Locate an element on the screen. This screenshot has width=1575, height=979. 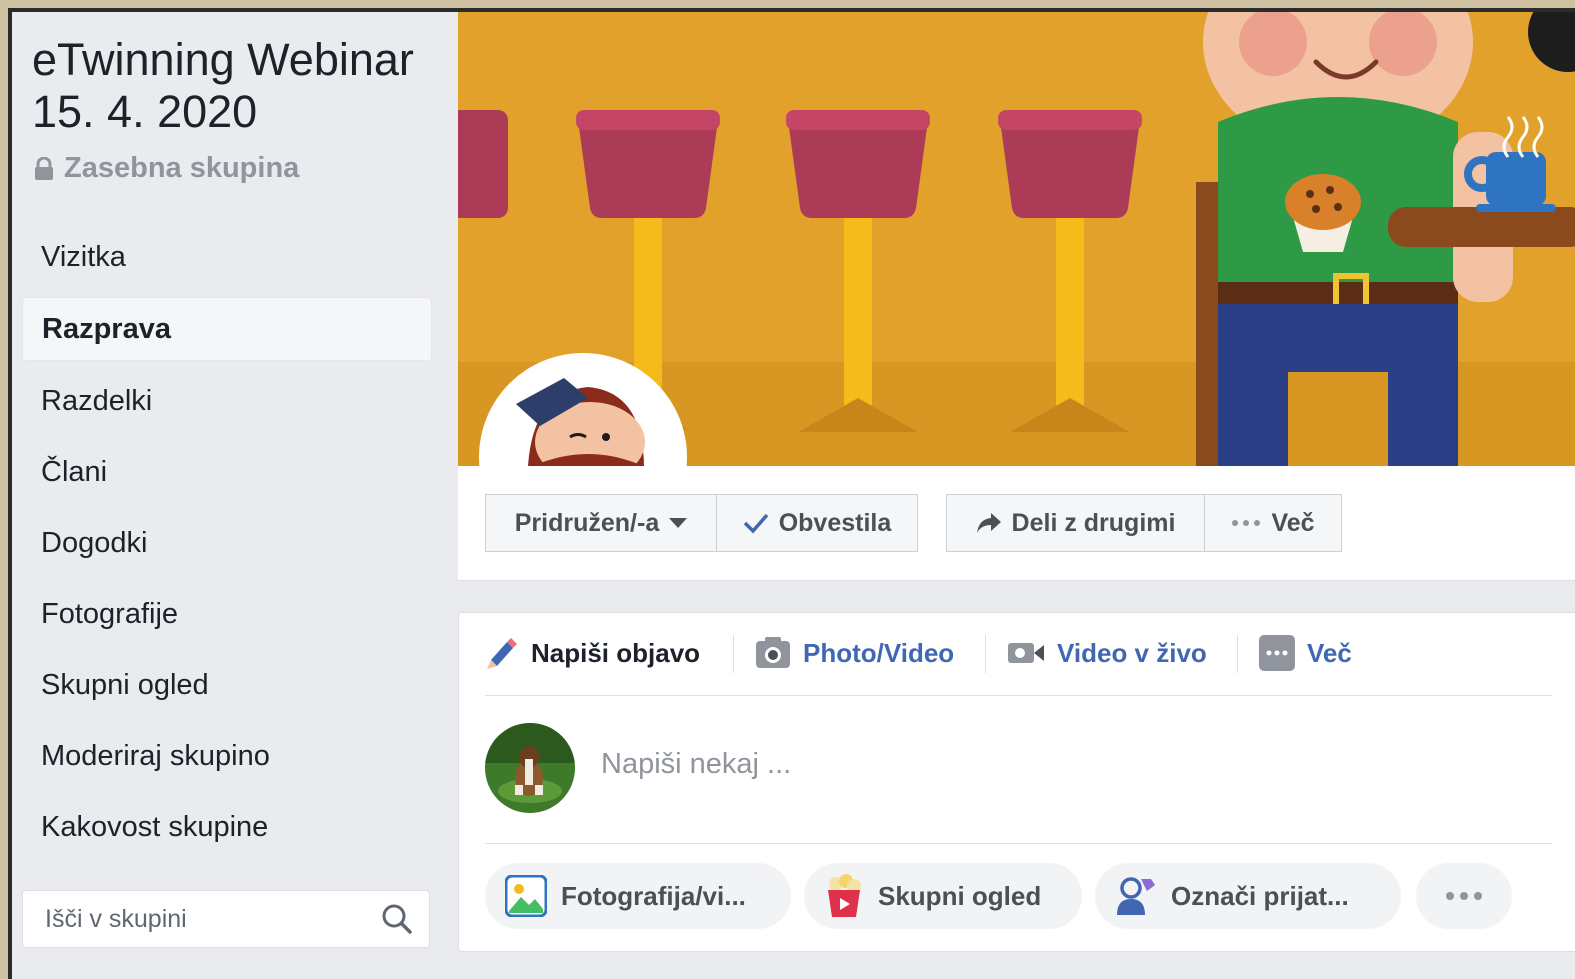
video-camera-icon is located at coordinates (1026, 653).